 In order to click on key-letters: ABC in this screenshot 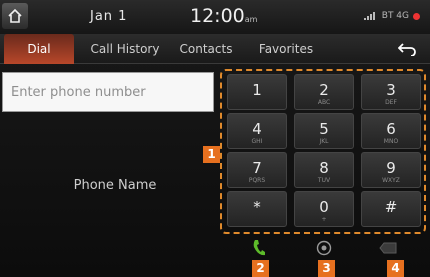, I will do `click(324, 102)`.